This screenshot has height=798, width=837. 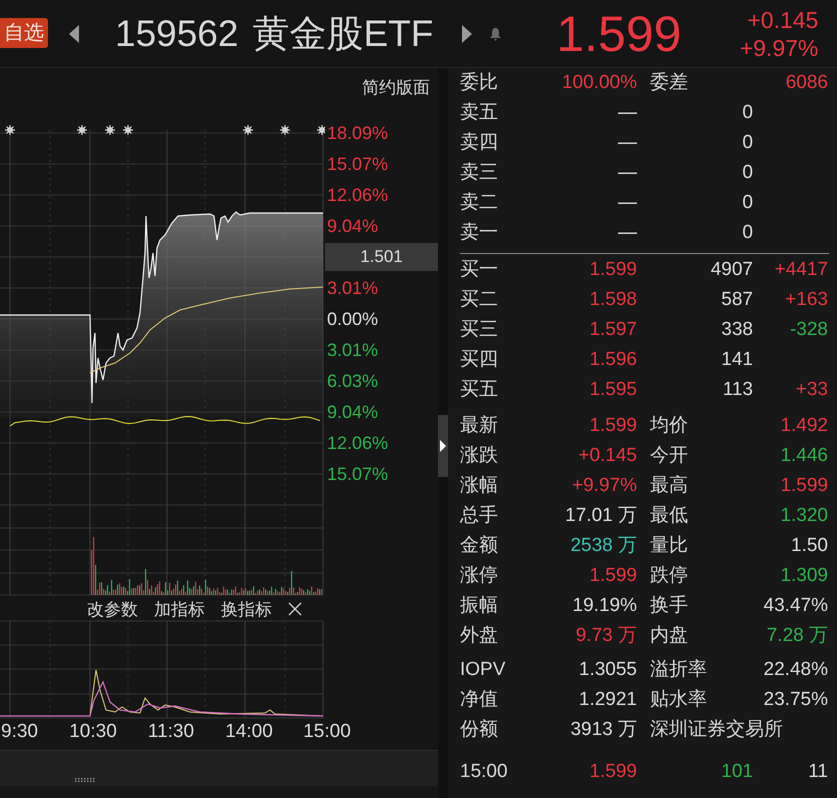 I want to click on time-axis-label: 10:30, so click(x=93, y=732).